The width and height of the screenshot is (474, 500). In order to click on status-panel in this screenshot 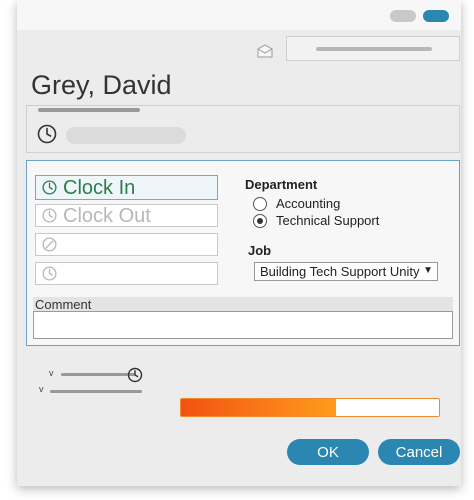, I will do `click(243, 129)`.